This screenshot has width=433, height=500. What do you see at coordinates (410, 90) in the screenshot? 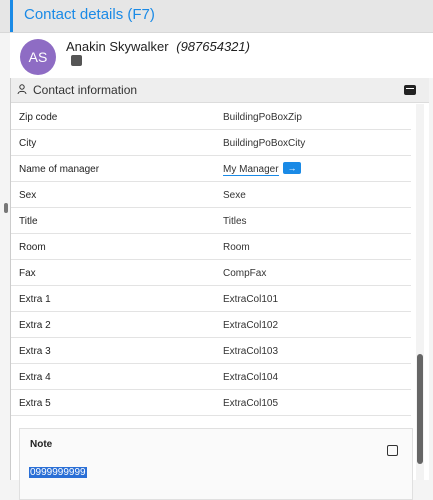
I see `card-icon` at bounding box center [410, 90].